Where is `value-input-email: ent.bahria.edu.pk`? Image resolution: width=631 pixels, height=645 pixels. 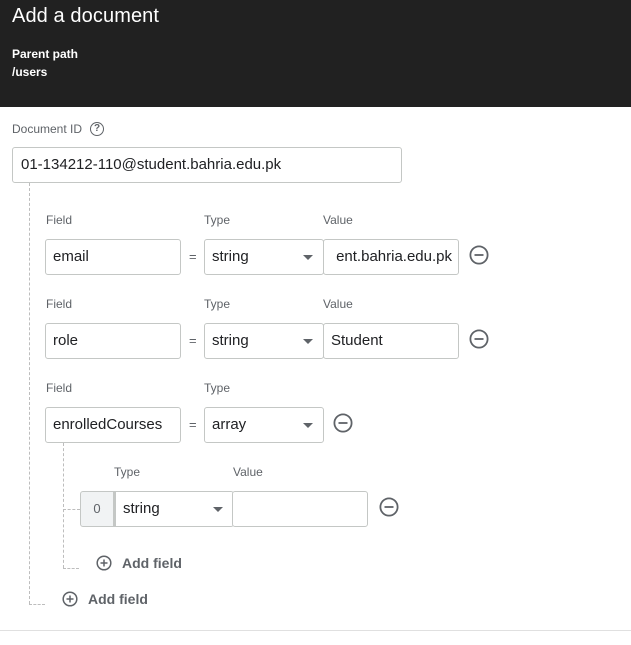
value-input-email: ent.bahria.edu.pk is located at coordinates (391, 257).